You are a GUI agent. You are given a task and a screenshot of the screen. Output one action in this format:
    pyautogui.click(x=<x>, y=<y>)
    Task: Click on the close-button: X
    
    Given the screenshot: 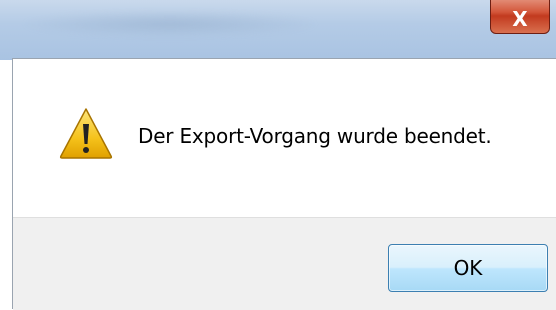 What is the action you would take?
    pyautogui.click(x=520, y=17)
    